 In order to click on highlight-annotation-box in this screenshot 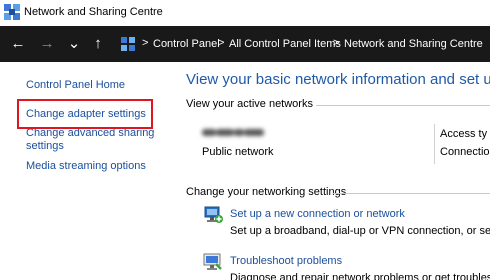, I will do `click(85, 114)`.